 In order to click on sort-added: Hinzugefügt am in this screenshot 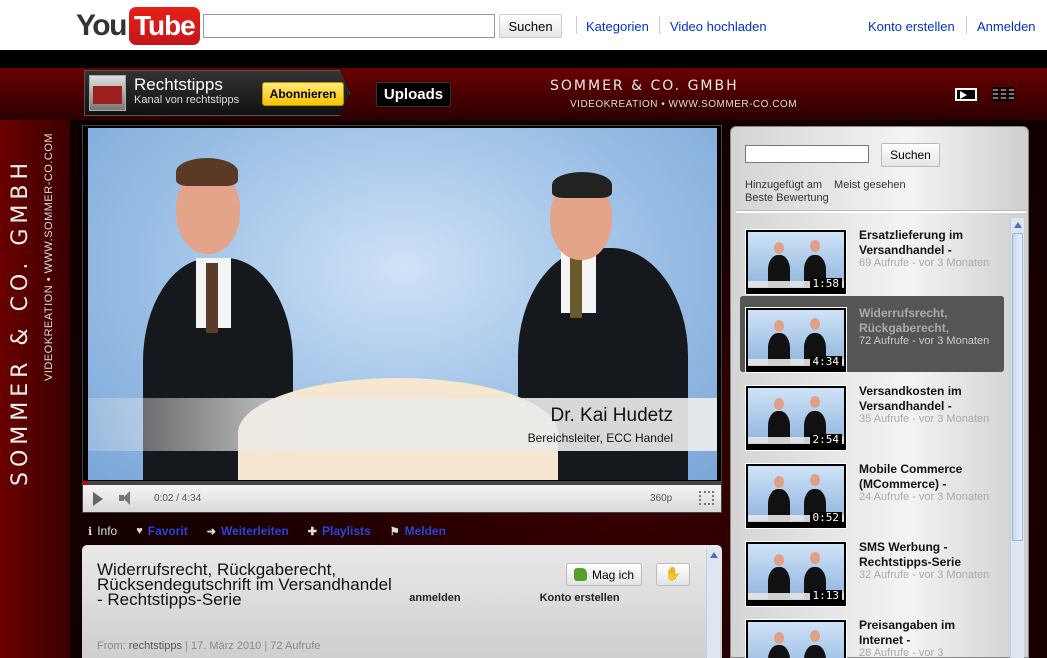, I will do `click(783, 185)`.